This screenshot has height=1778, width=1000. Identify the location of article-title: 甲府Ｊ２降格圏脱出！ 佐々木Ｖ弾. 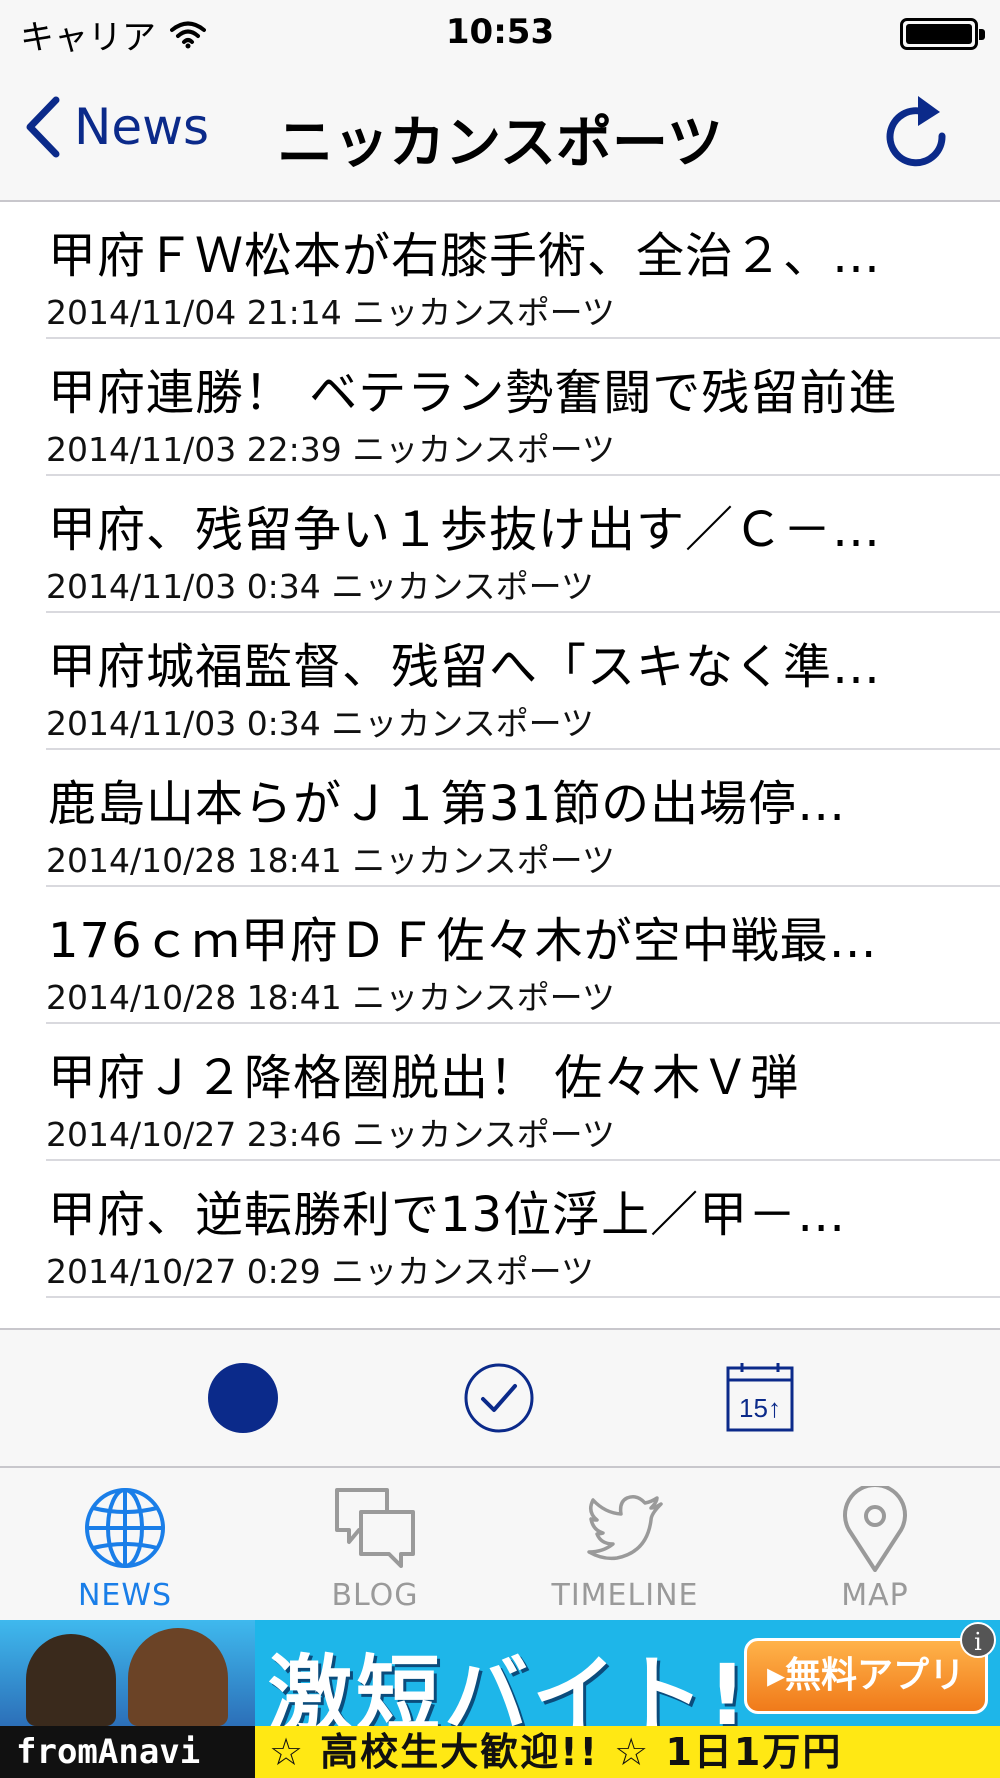
(424, 1078).